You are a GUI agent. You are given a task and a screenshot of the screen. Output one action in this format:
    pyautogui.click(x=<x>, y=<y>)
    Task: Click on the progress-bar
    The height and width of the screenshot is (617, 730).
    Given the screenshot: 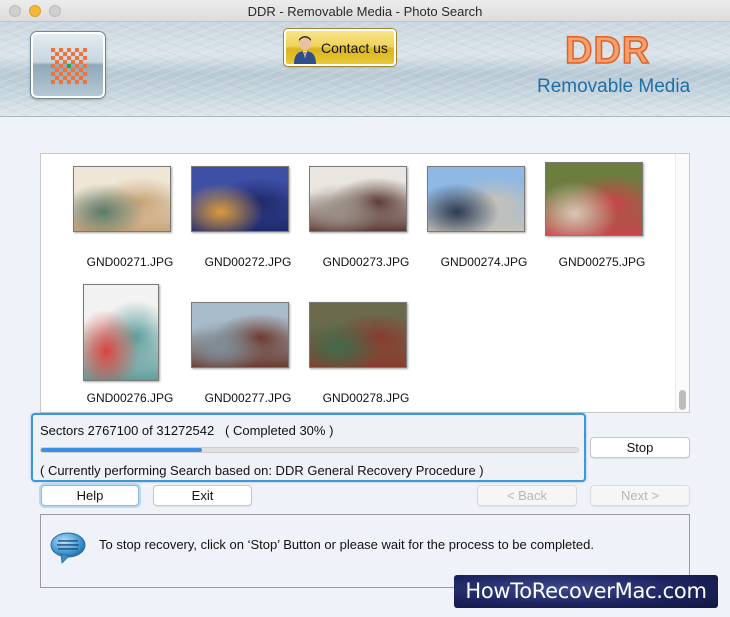 What is the action you would take?
    pyautogui.click(x=309, y=450)
    